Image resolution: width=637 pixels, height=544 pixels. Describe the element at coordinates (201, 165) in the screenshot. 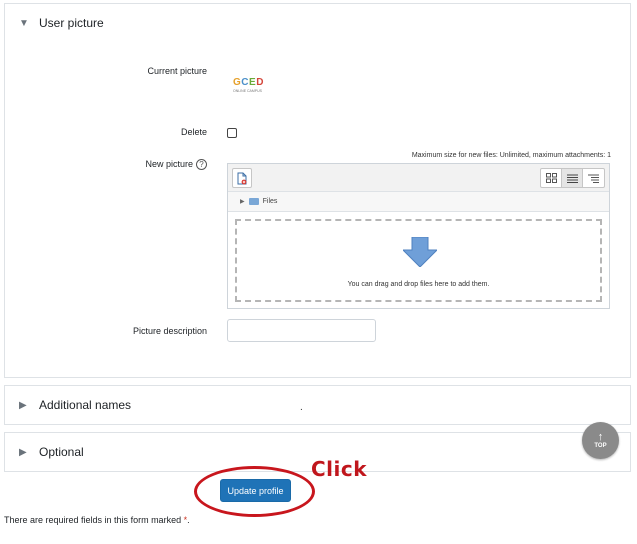

I see `help-icon: ?` at that location.